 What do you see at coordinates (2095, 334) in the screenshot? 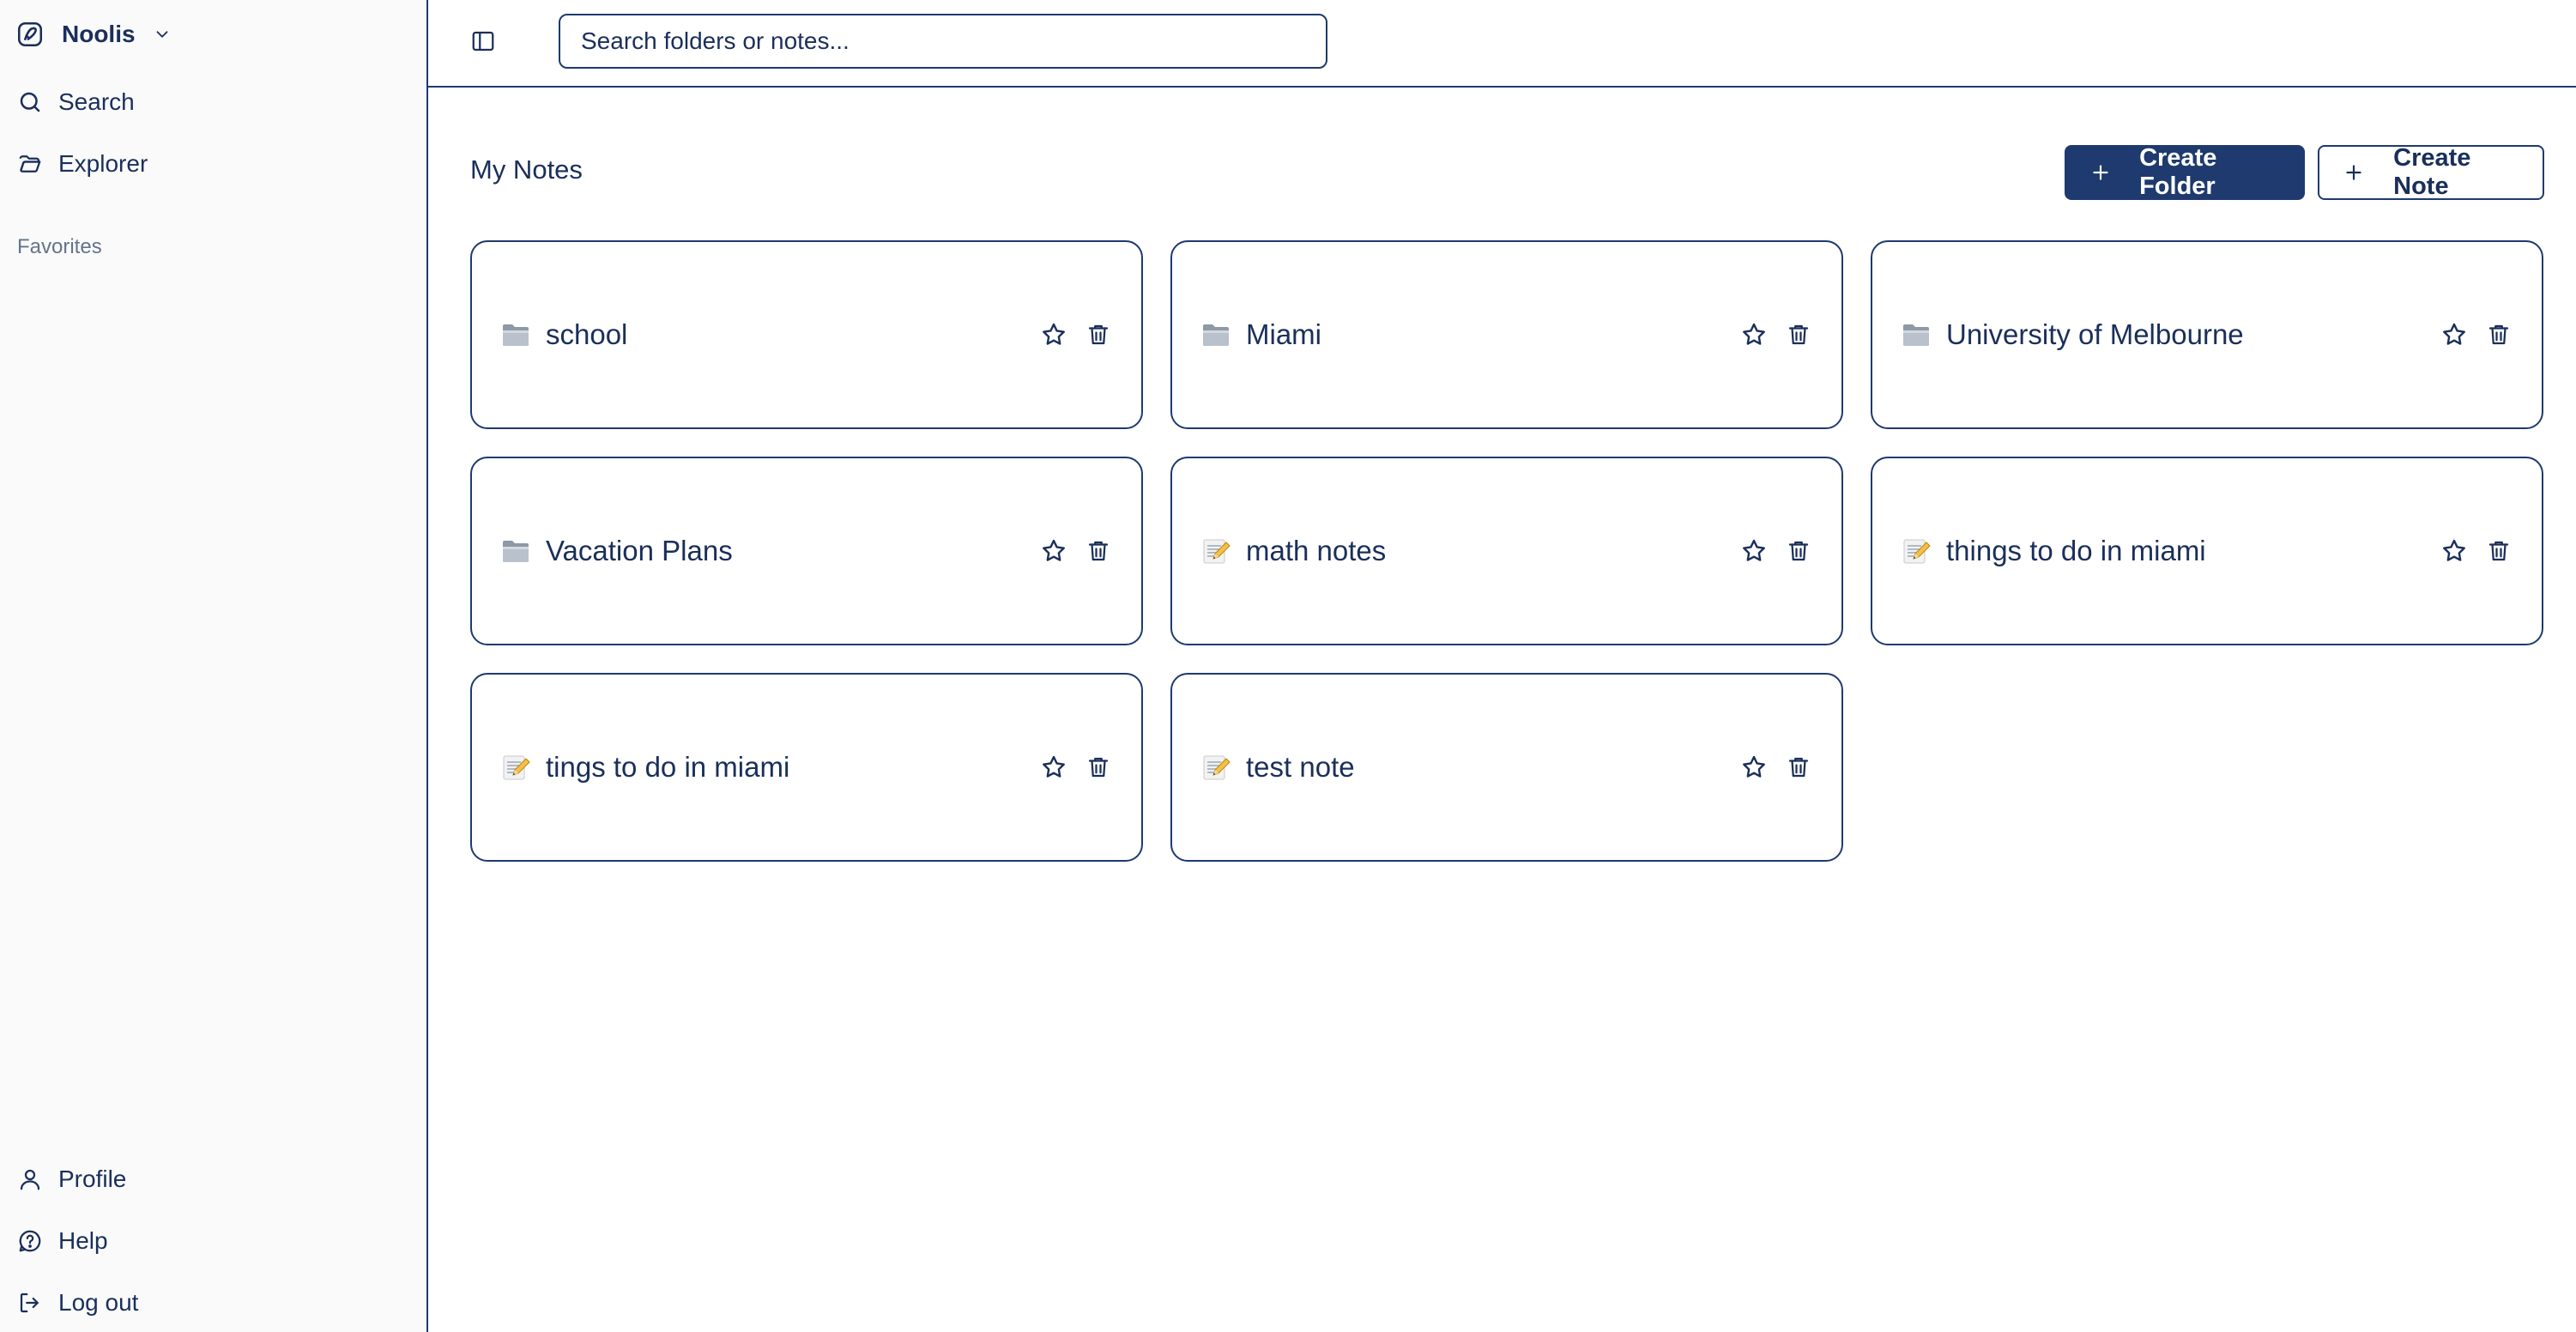
I see `card-title: University of Melbourne` at bounding box center [2095, 334].